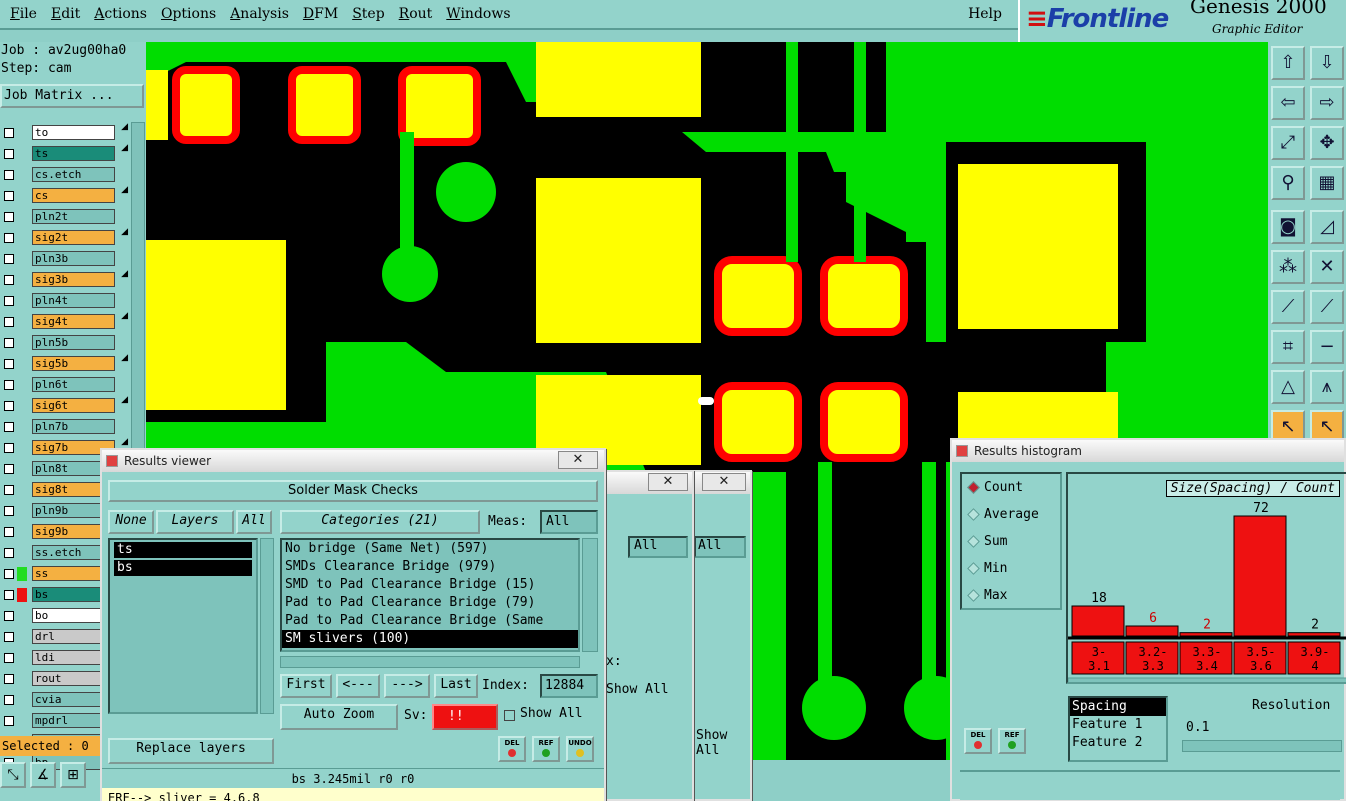 Image resolution: width=1346 pixels, height=801 pixels. I want to click on undo-icon: UNDO, so click(580, 749).